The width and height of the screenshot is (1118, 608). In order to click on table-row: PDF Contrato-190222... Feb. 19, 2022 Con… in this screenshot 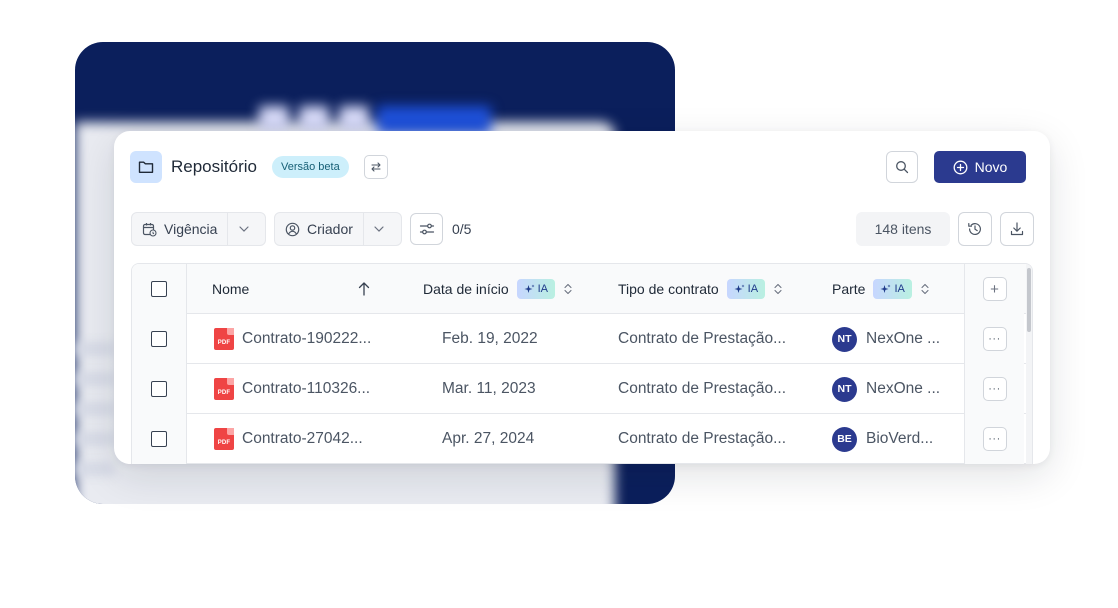, I will do `click(582, 339)`.